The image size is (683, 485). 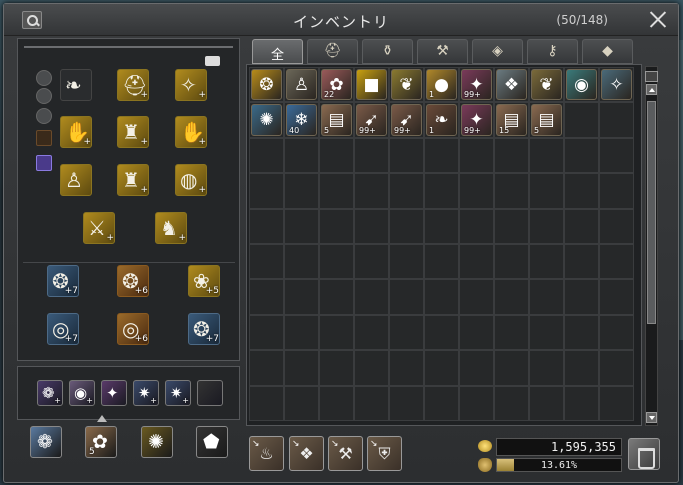 I want to click on consumable-food: ✿ 5, so click(x=101, y=442).